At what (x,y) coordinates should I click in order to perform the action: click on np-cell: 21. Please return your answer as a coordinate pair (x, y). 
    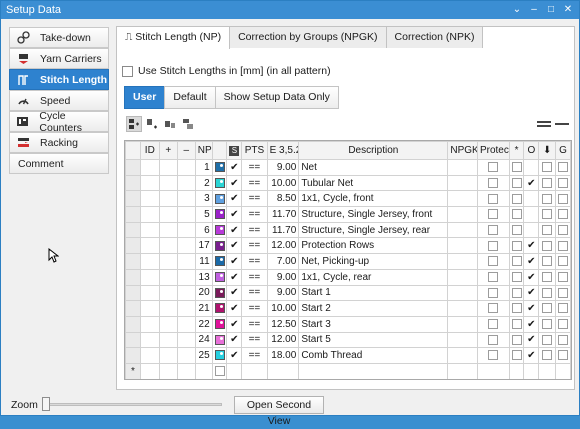
    Looking at the image, I should click on (203, 308).